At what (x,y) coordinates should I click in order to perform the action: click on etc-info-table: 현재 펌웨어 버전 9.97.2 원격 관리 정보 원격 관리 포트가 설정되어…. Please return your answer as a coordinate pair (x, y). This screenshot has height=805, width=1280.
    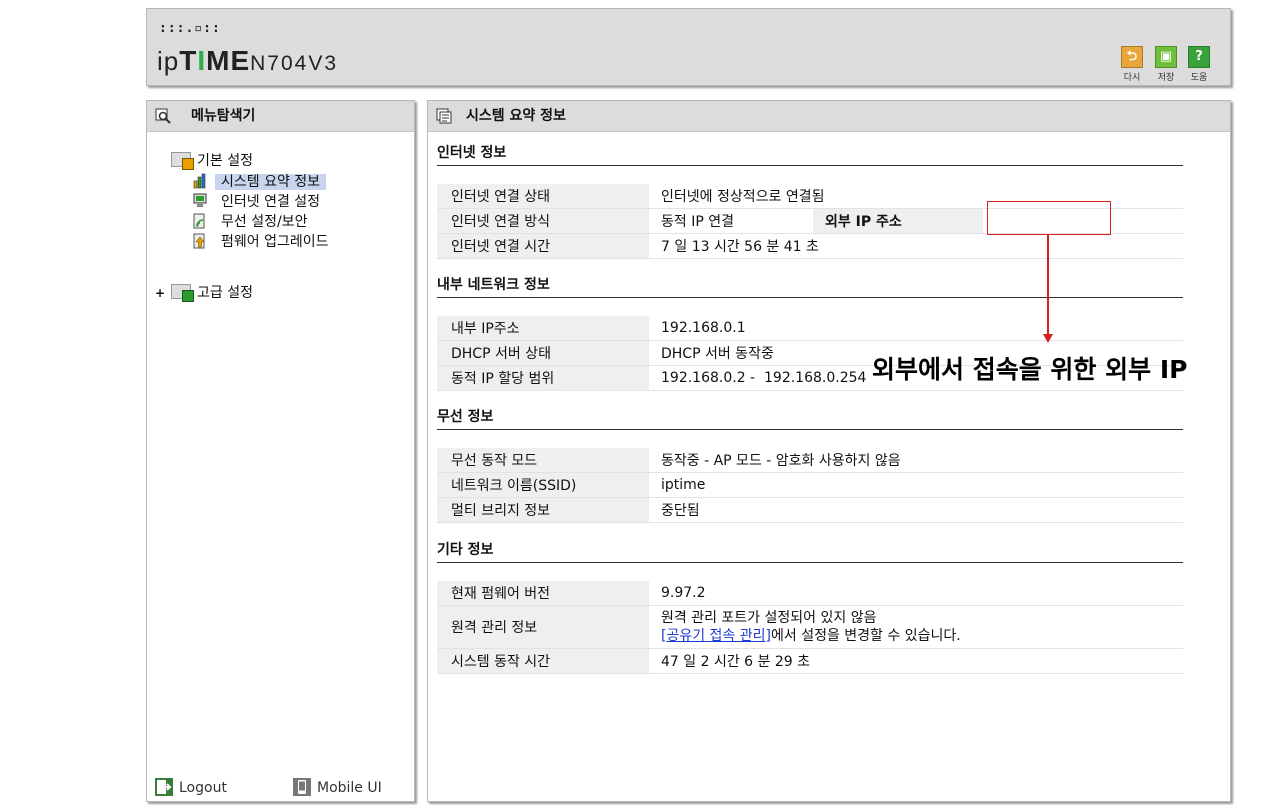
    Looking at the image, I should click on (810, 627).